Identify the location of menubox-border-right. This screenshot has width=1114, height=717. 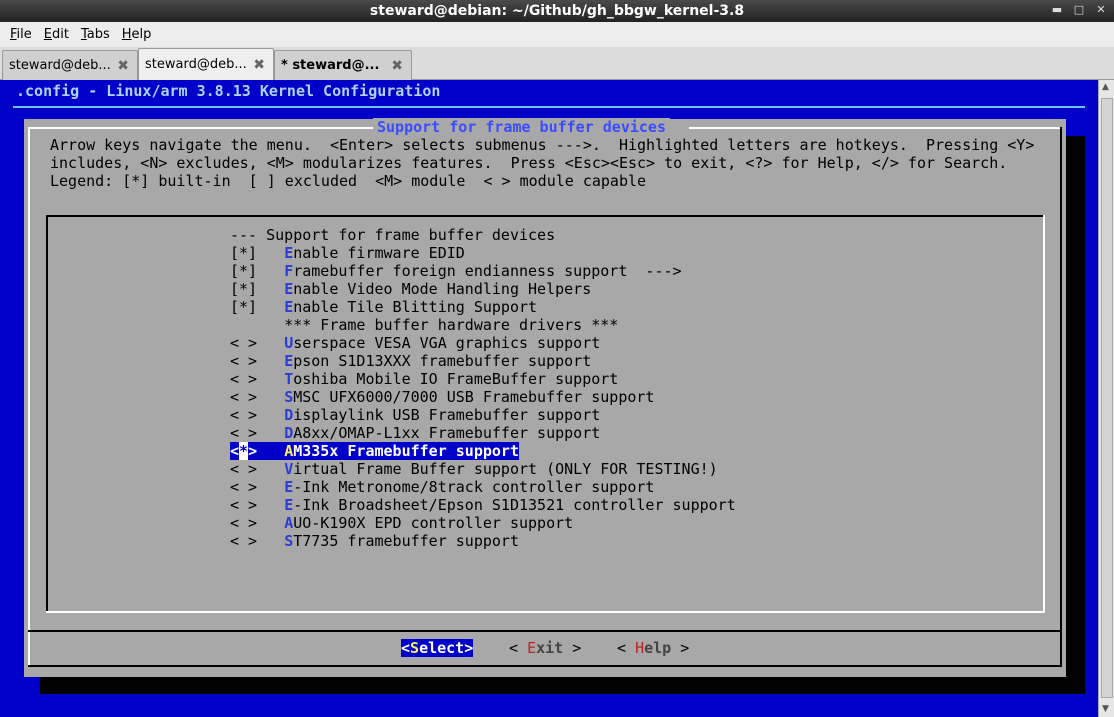
(1044, 414).